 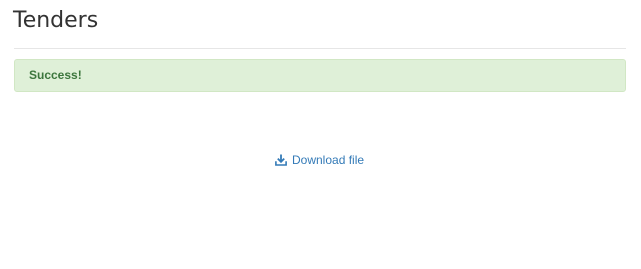 What do you see at coordinates (320, 75) in the screenshot?
I see `success-alert: Success!` at bounding box center [320, 75].